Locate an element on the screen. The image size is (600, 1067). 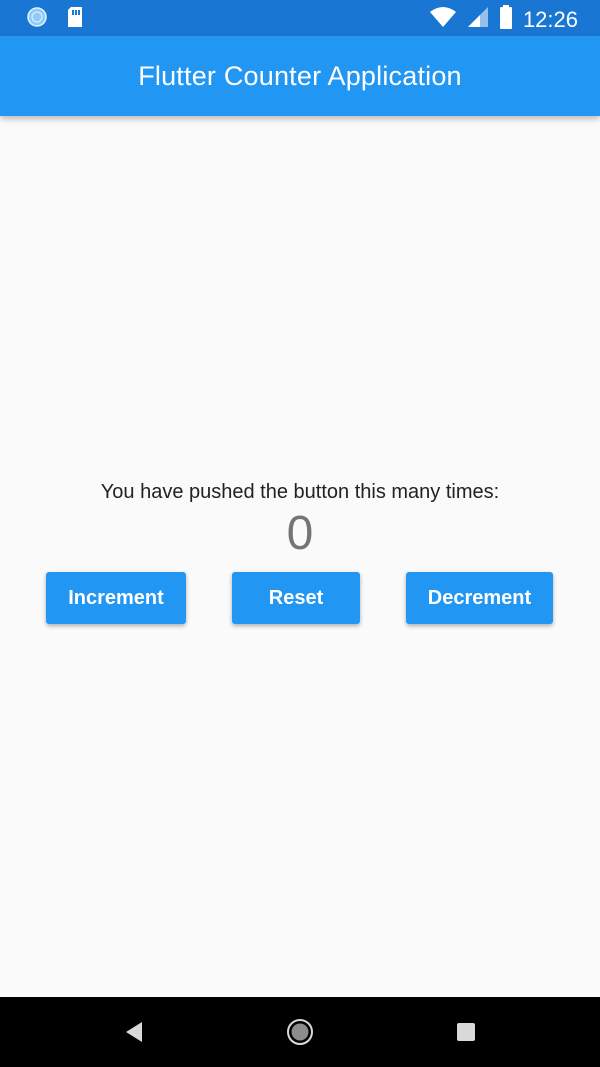
status-right: 12:26 is located at coordinates (503, 19).